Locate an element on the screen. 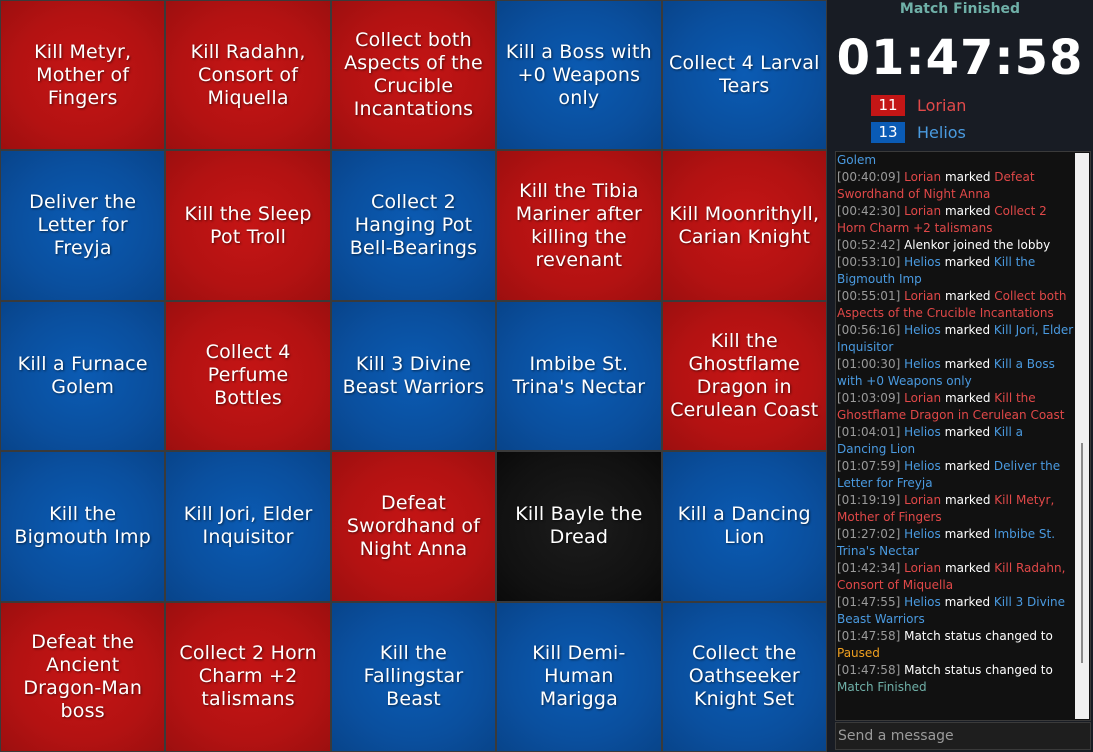 The width and height of the screenshot is (1093, 752). bingo-cell: Kill the Sleep Pot Troll is located at coordinates (248, 225).